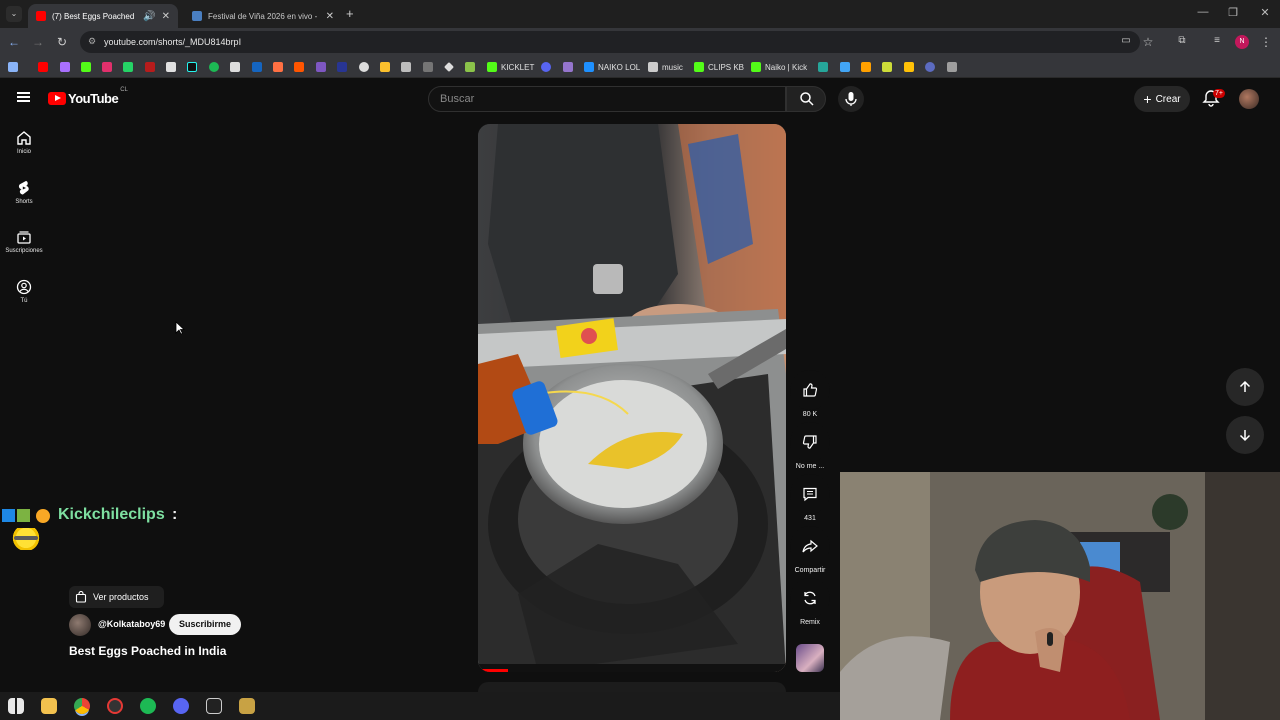 The width and height of the screenshot is (1280, 720). I want to click on bookmark-navy-icon, so click(342, 67).